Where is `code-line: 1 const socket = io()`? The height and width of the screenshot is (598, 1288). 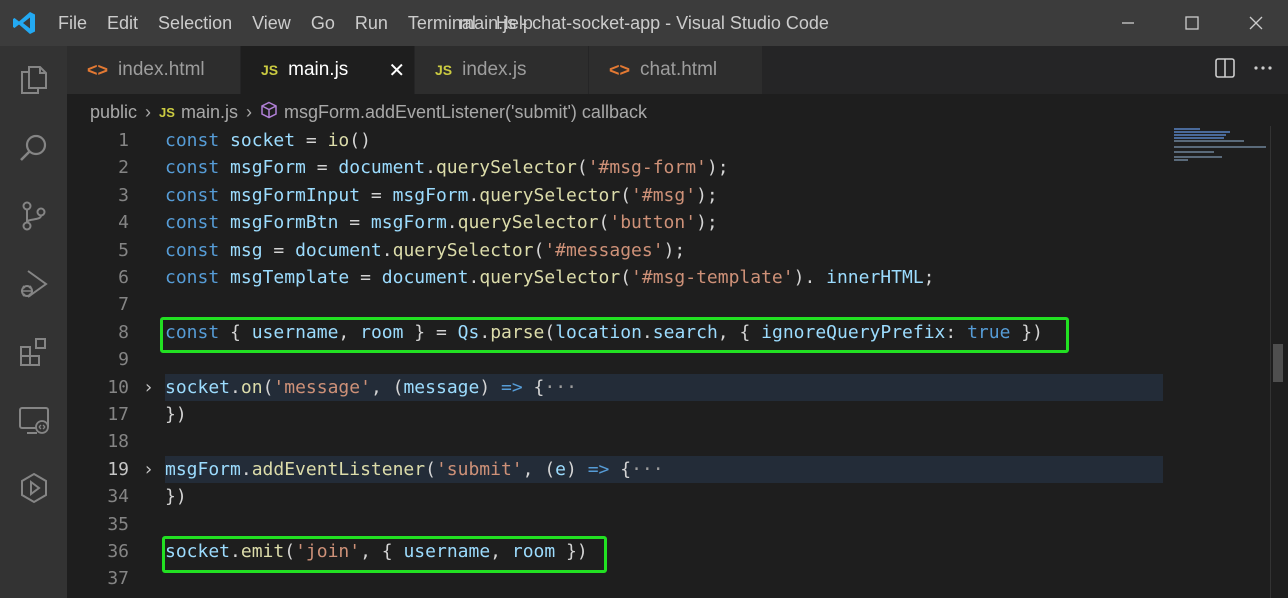
code-line: 1 const socket = io() is located at coordinates (617, 140).